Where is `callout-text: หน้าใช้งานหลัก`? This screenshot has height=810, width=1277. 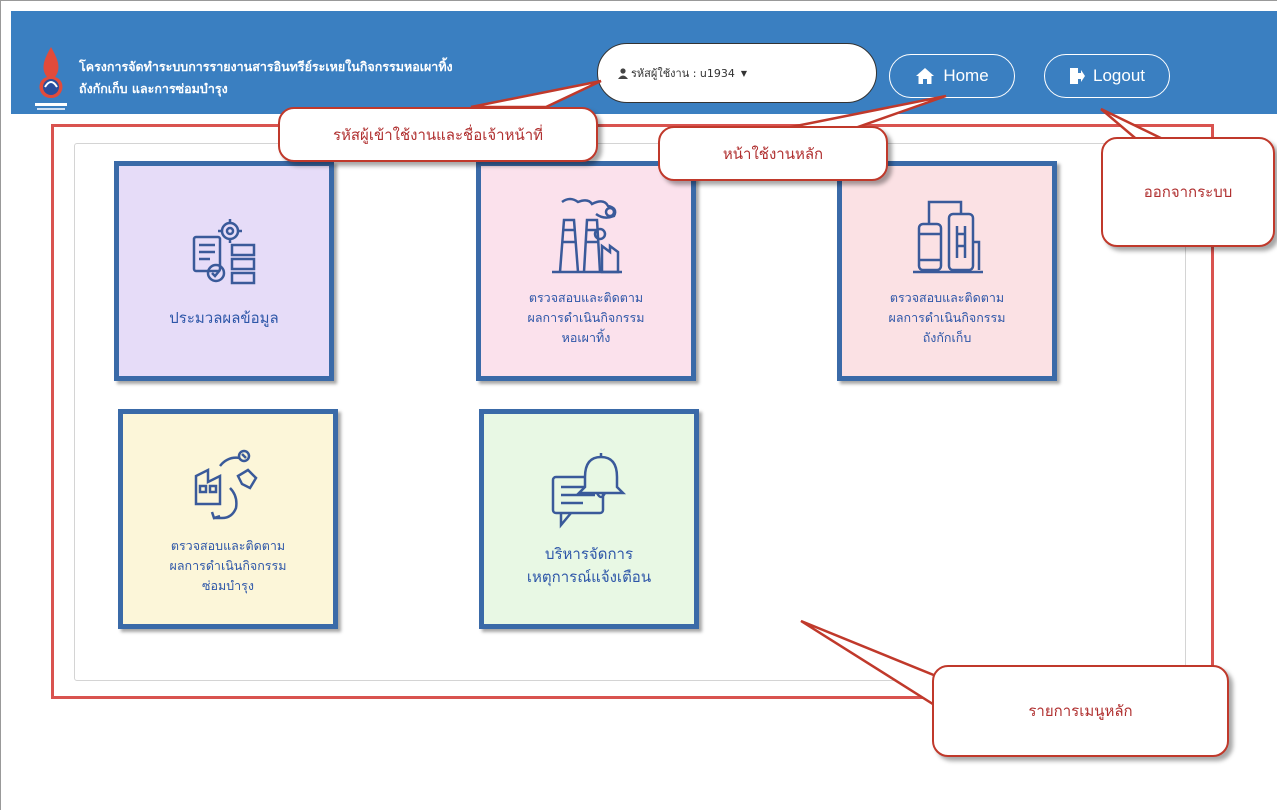
callout-text: หน้าใช้งานหลัก is located at coordinates (773, 153).